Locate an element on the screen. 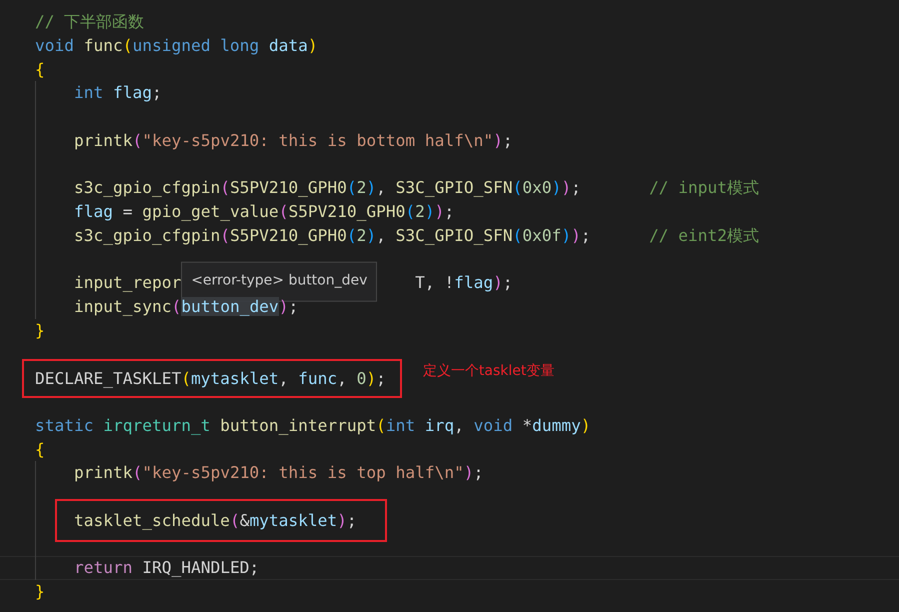 The width and height of the screenshot is (899, 612). code-line: flag = gpio_get_value(S5PV210_GPH0(2)); is located at coordinates (264, 212).